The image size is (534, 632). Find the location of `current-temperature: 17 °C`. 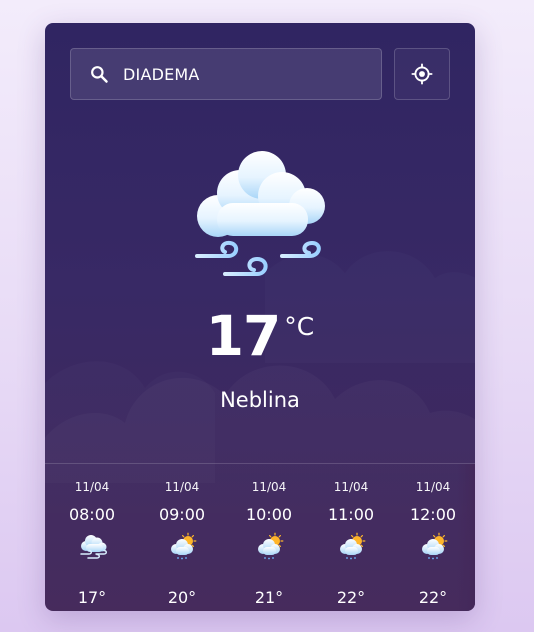

current-temperature: 17 °C is located at coordinates (260, 340).